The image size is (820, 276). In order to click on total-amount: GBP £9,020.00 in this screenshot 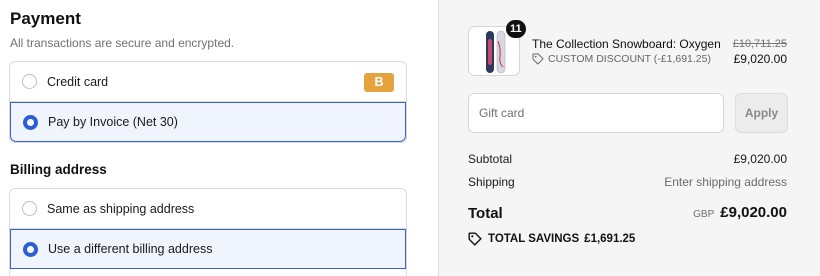, I will do `click(740, 212)`.